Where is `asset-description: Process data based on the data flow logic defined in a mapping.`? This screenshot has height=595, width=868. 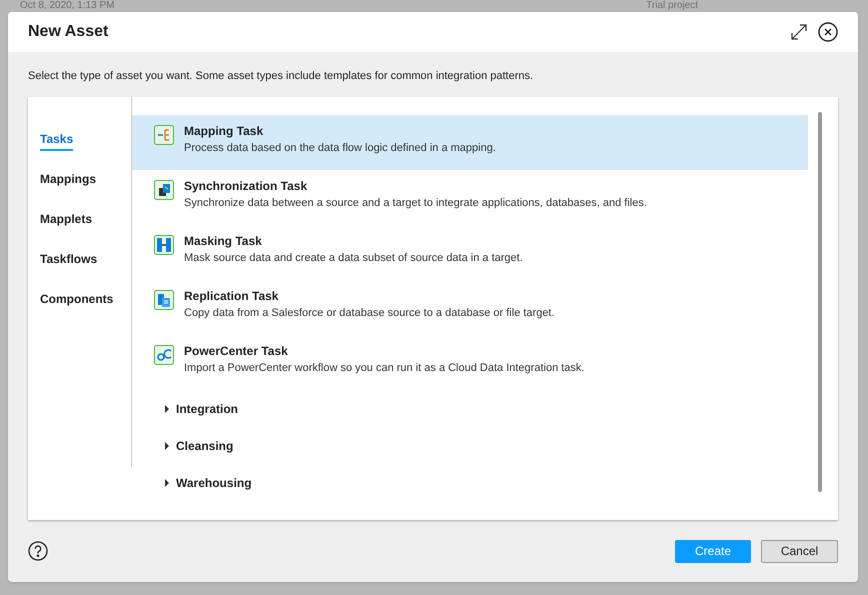 asset-description: Process data based on the data flow logic defined in a mapping. is located at coordinates (340, 148).